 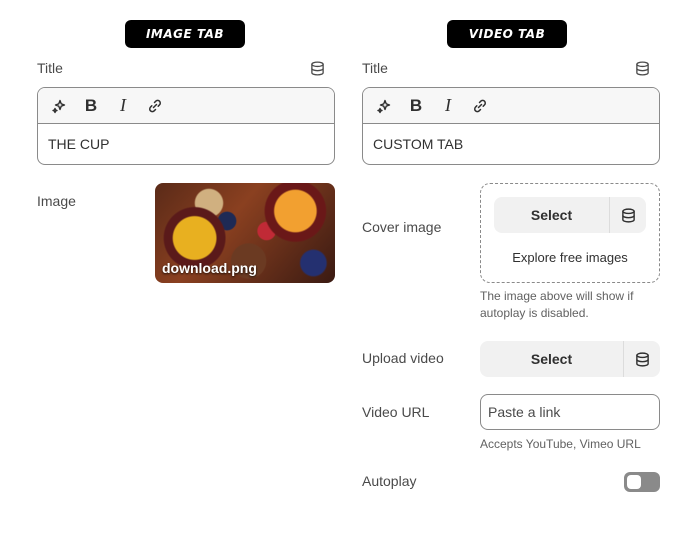 I want to click on image-filename: download.png, so click(x=209, y=268).